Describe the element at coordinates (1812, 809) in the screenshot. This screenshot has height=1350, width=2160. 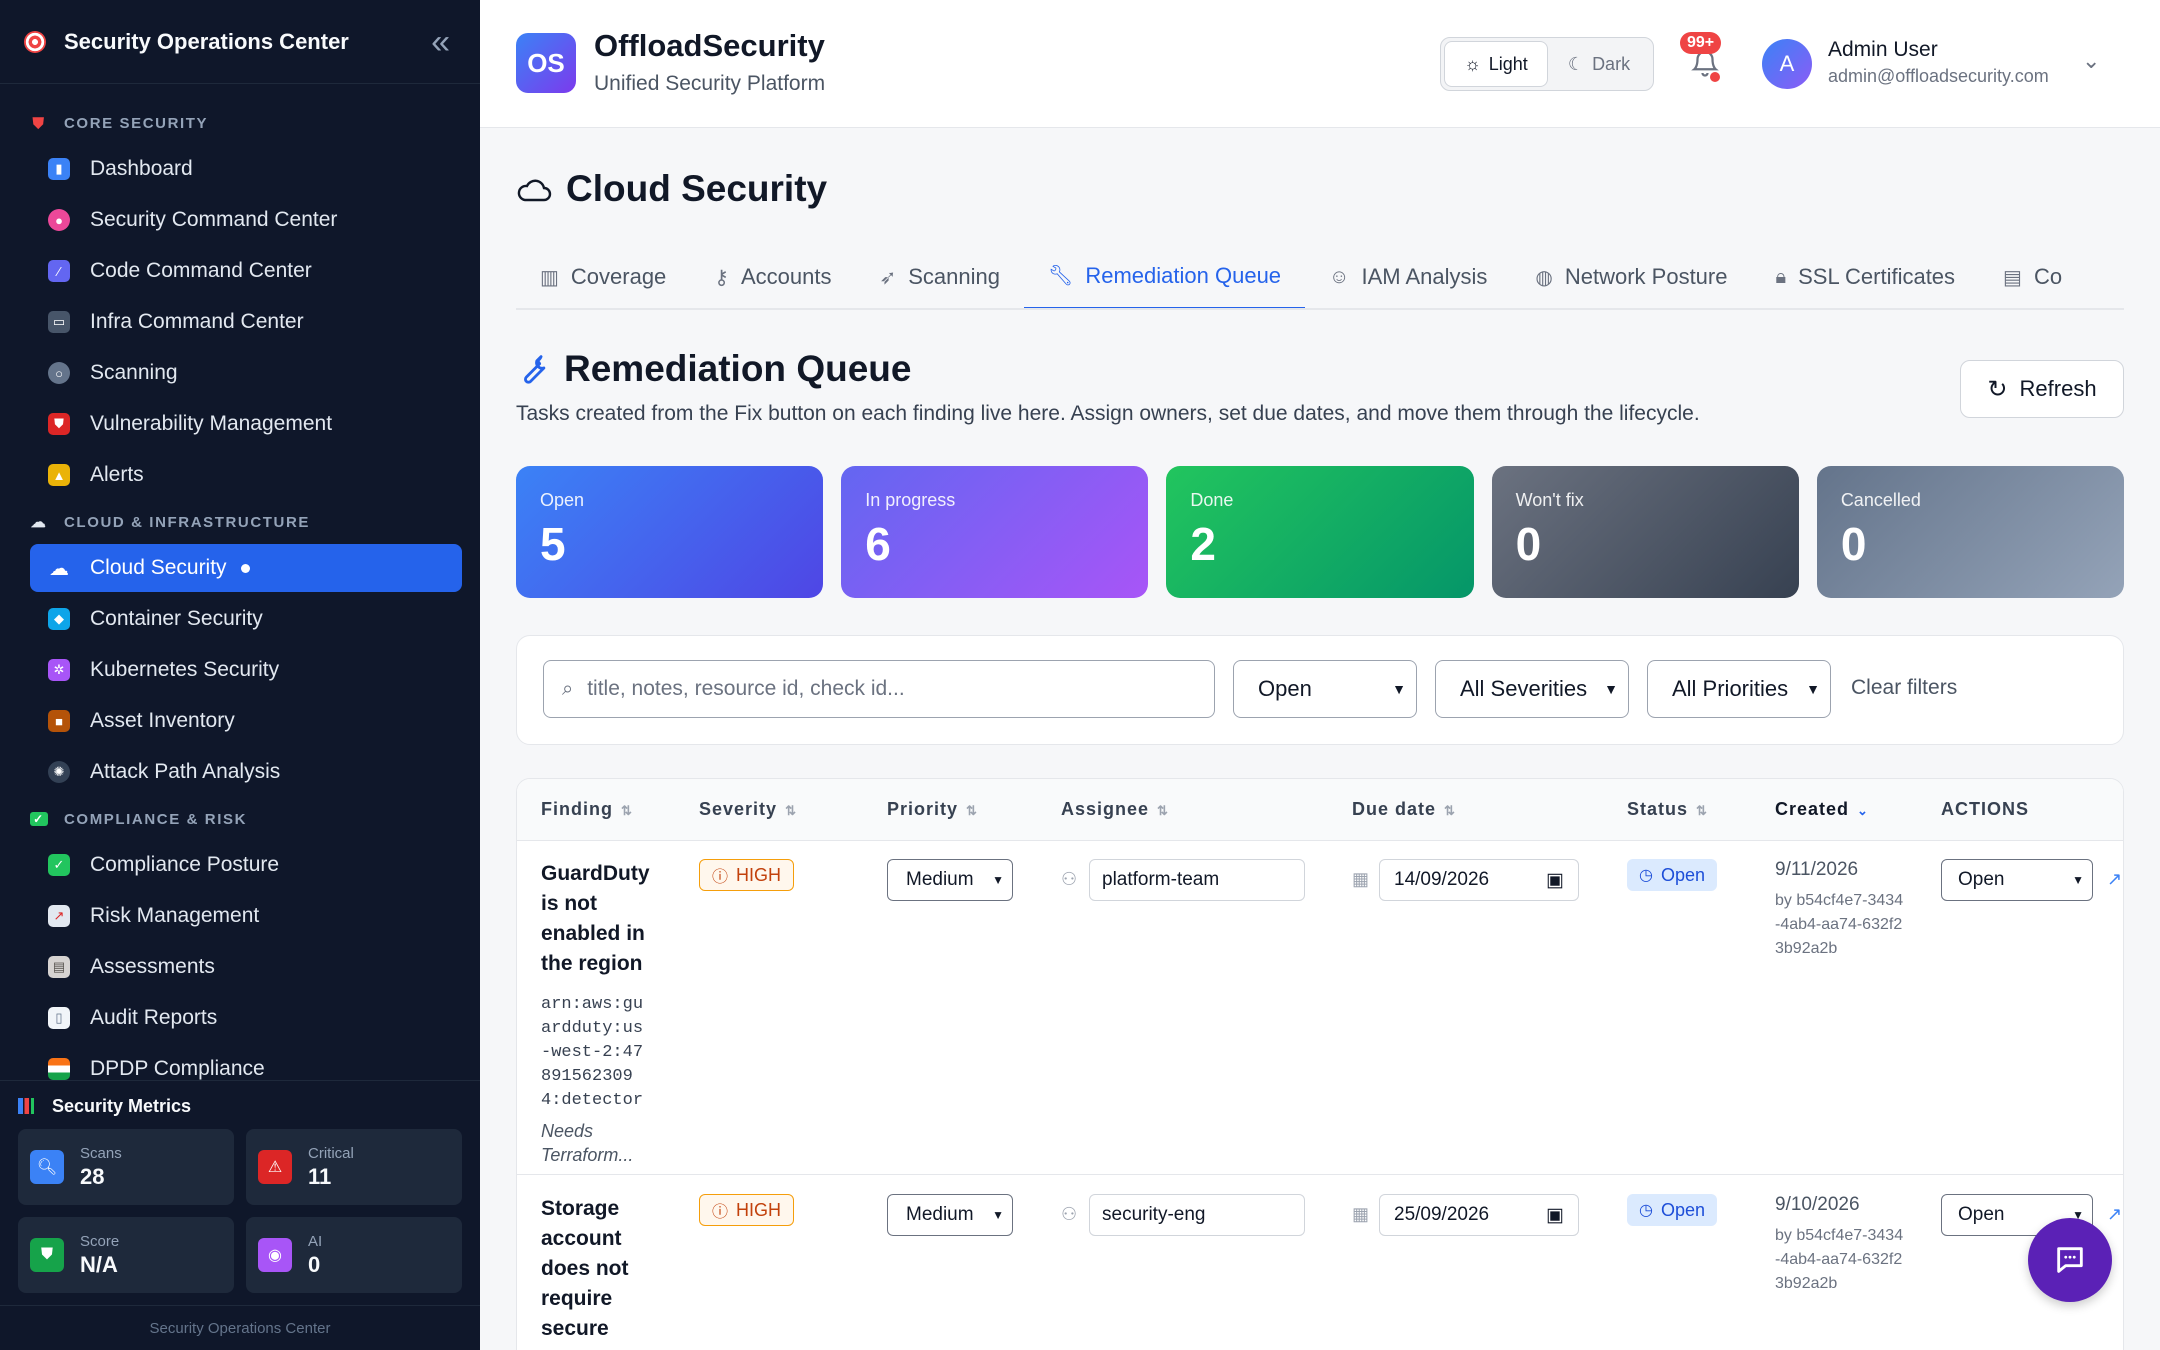
I see `column-label: Created` at that location.